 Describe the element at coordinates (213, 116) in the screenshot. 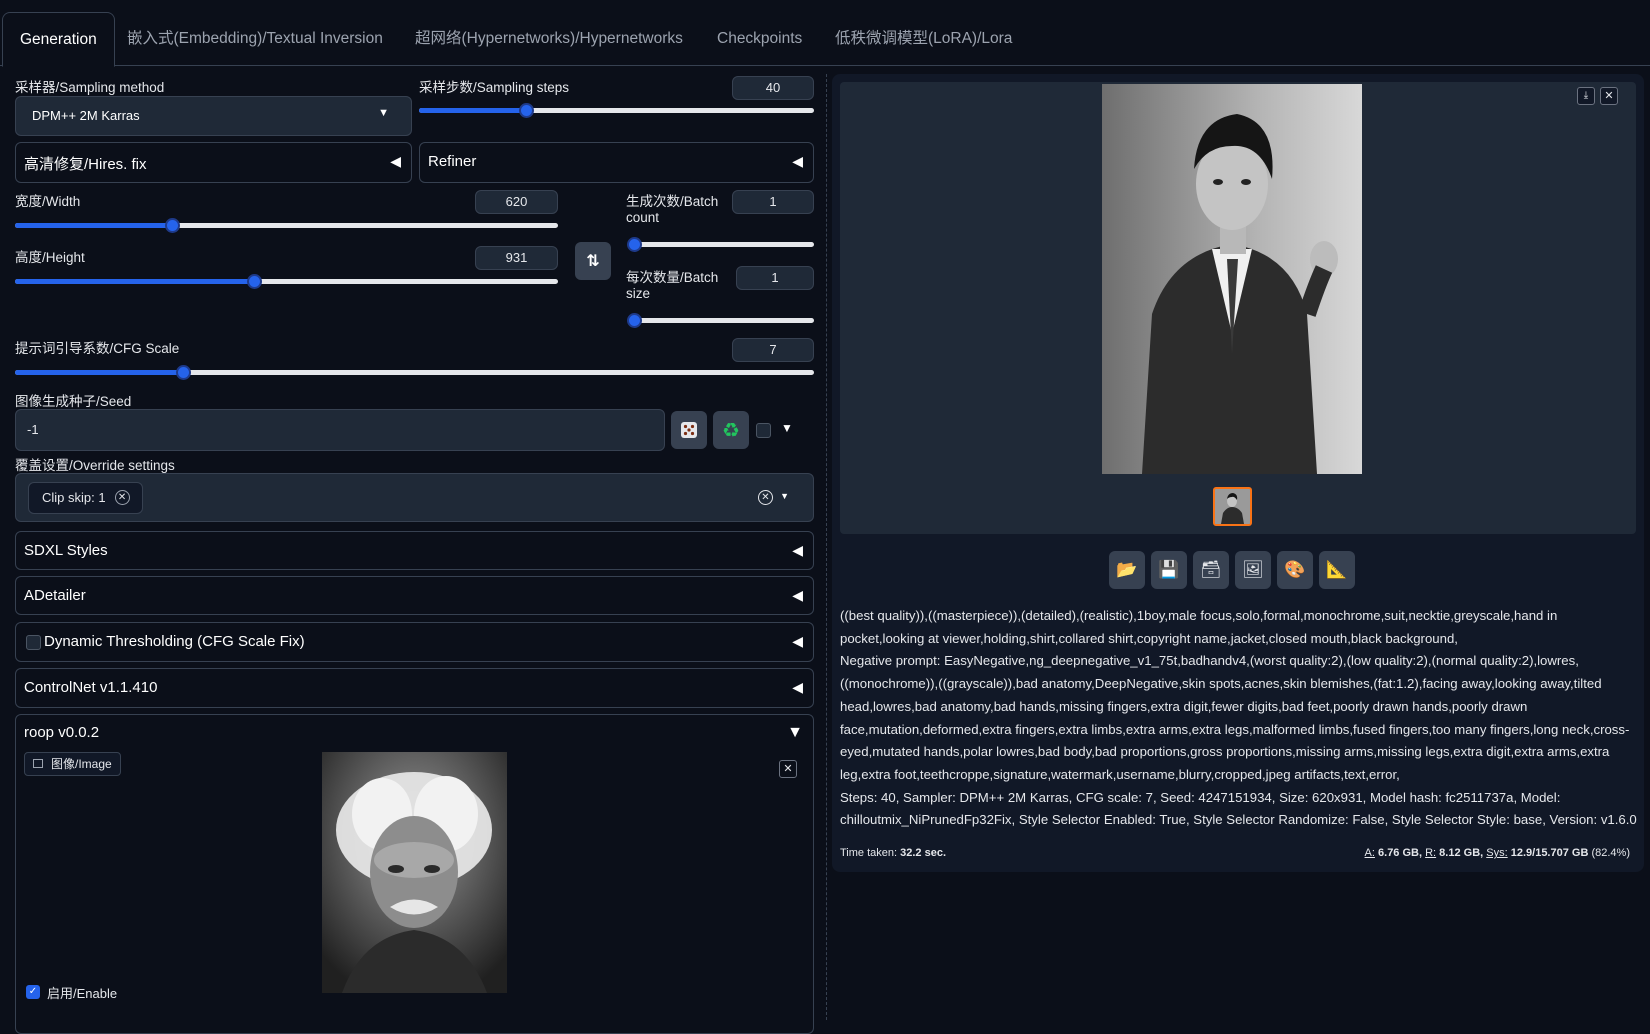

I see `sampler-dropdown: DPM++ 2M Karras ▼` at that location.